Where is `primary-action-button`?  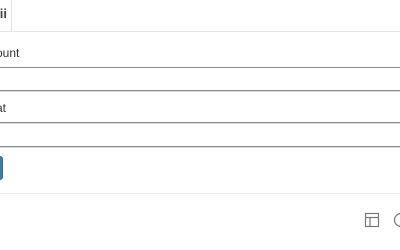 primary-action-button is located at coordinates (1, 168).